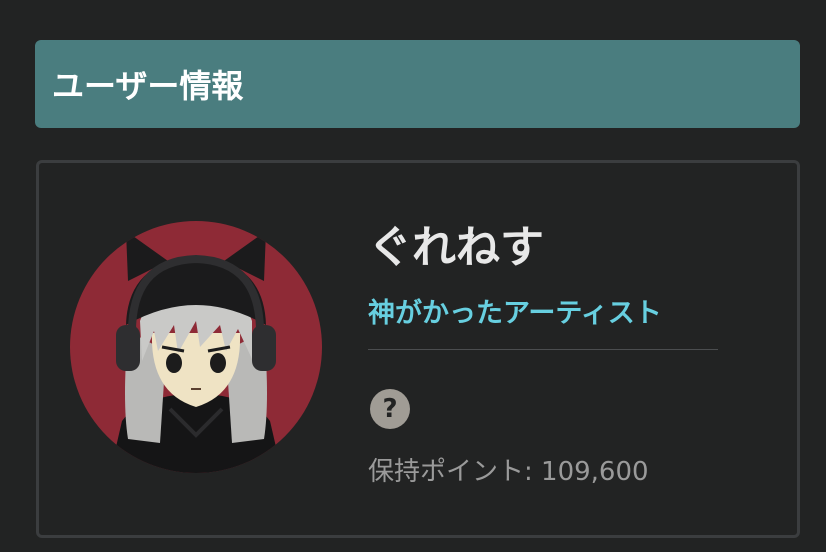 Image resolution: width=826 pixels, height=552 pixels. Describe the element at coordinates (417, 84) in the screenshot. I see `section-header: ユーザー情報` at that location.